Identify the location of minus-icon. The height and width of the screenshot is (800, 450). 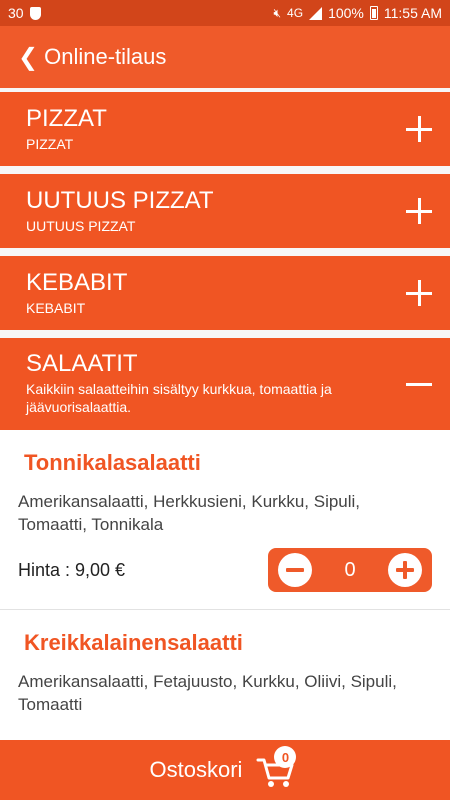
(419, 384).